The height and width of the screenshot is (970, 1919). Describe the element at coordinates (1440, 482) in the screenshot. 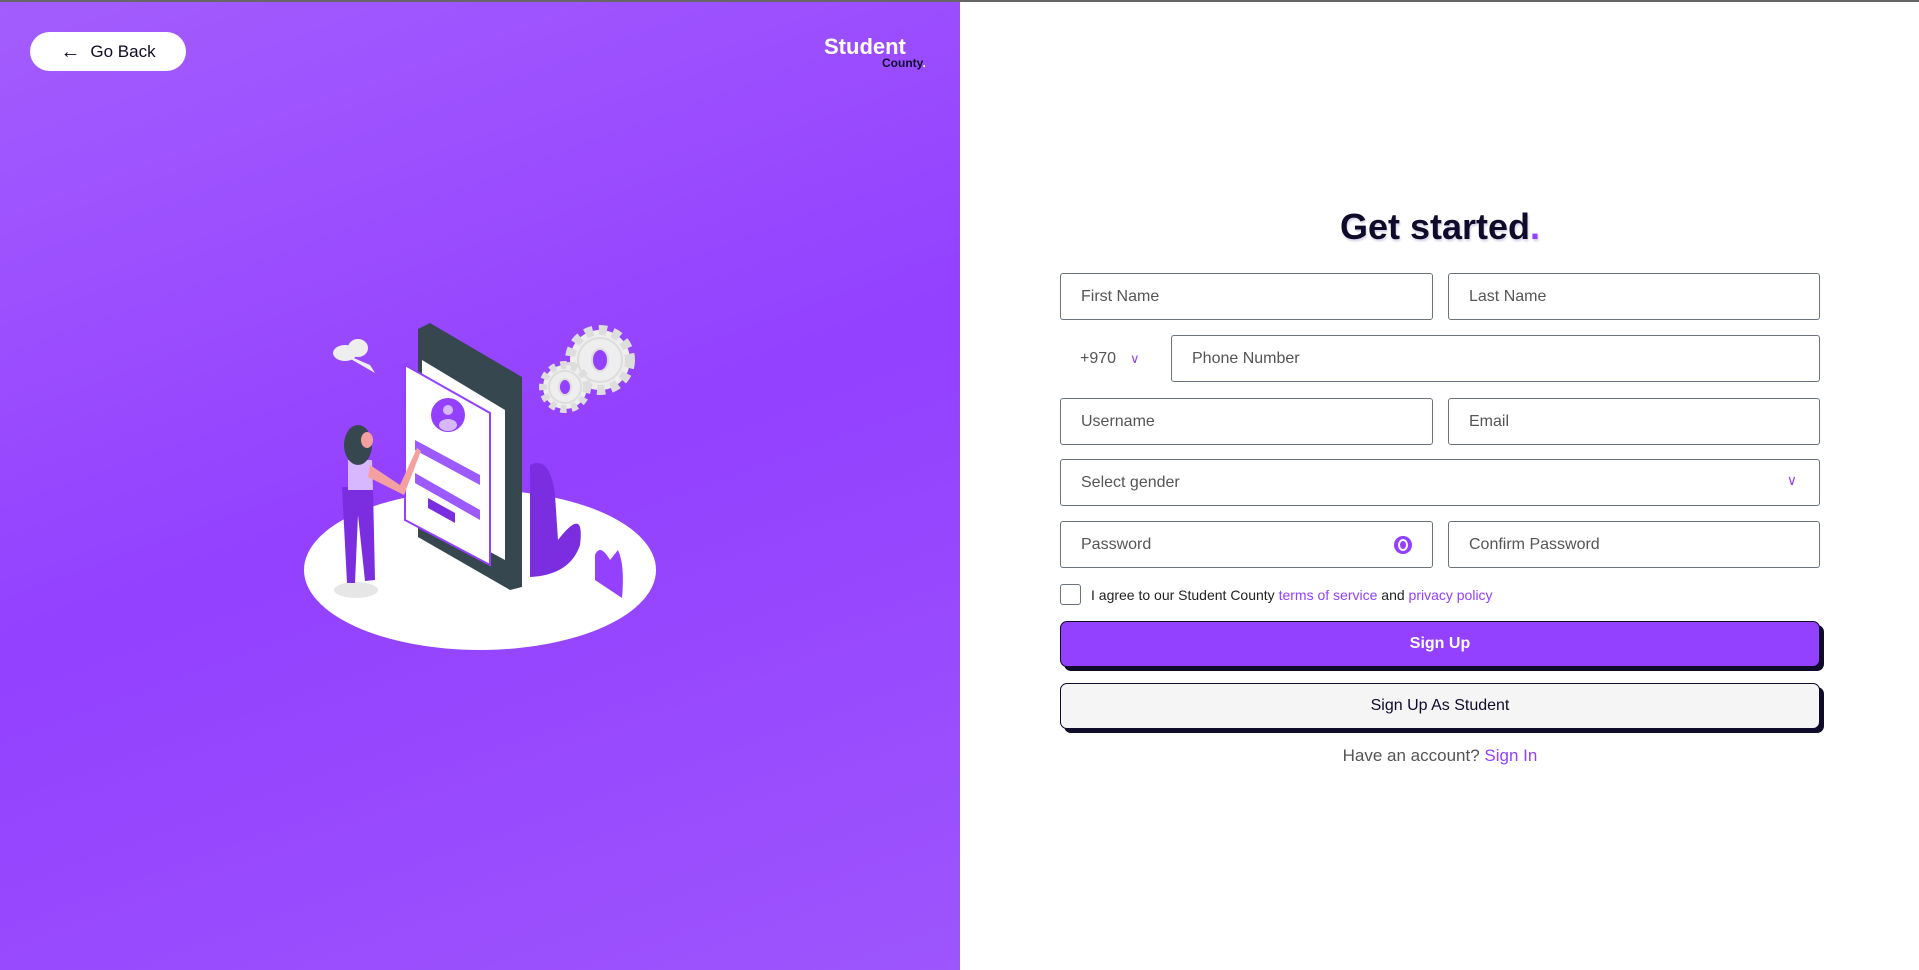

I see `gender-select: Select gender ∨` at that location.